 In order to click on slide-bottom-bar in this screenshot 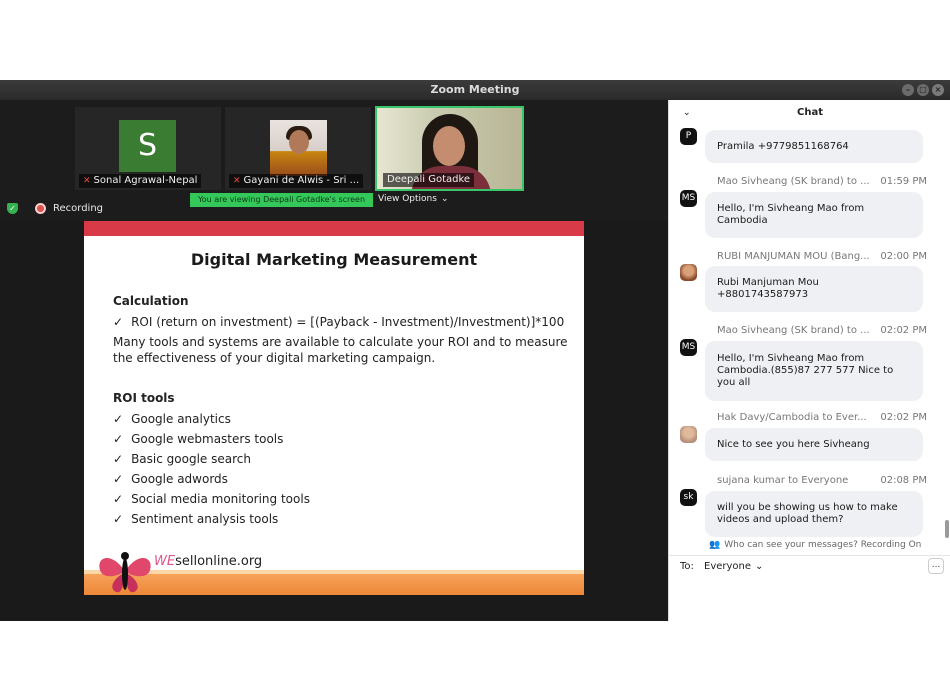, I will do `click(334, 584)`.